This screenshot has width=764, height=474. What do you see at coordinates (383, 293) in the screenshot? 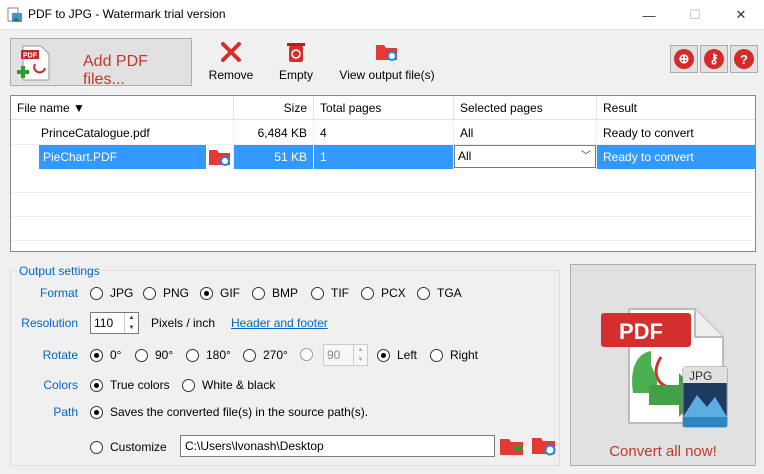
I see `format-pcx-radio: PCX` at bounding box center [383, 293].